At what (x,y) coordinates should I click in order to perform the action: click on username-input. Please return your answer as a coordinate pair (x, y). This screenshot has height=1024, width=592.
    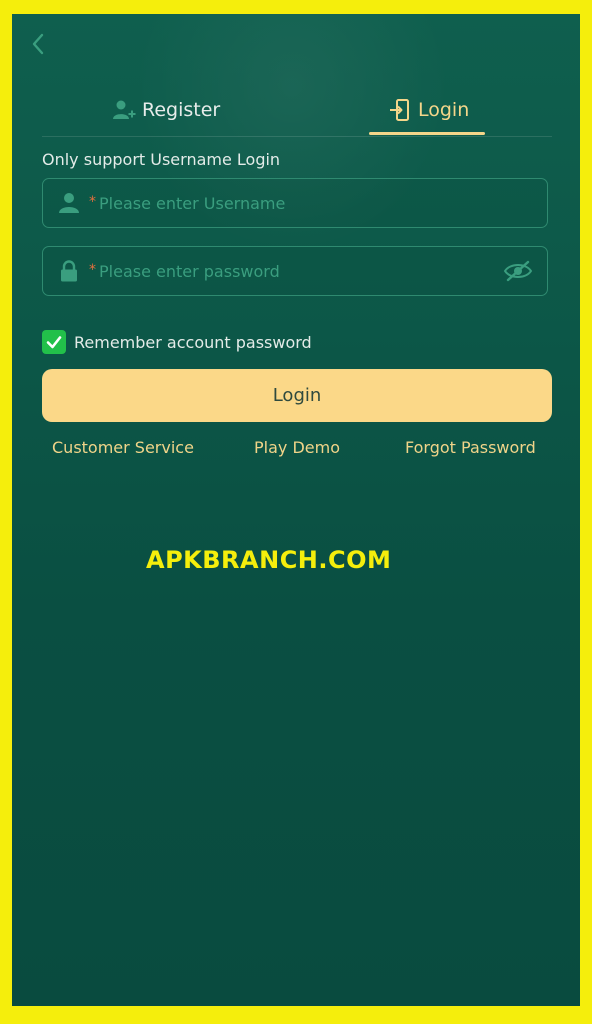
    Looking at the image, I should click on (322, 203).